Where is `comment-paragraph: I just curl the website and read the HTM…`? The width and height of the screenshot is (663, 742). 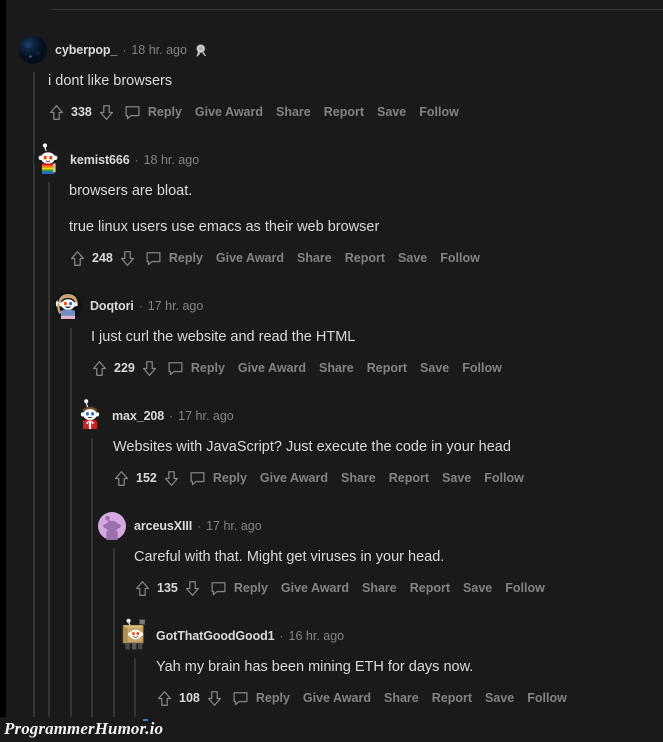 comment-paragraph: I just curl the website and read the HTM… is located at coordinates (223, 337).